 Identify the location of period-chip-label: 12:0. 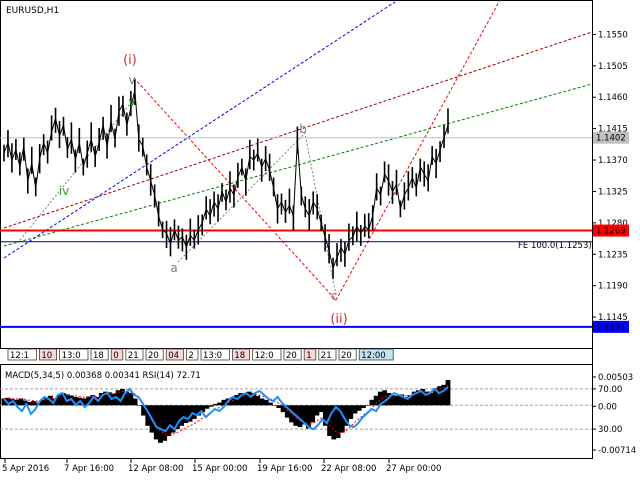
(264, 356).